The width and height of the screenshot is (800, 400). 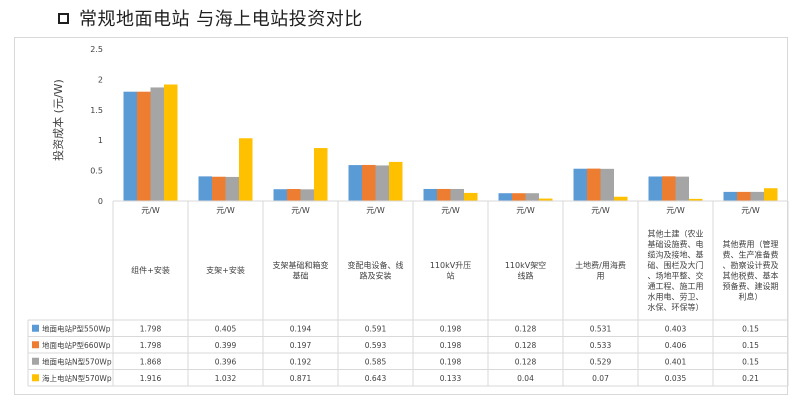 I want to click on y-tick-label: 1.5, so click(x=96, y=110).